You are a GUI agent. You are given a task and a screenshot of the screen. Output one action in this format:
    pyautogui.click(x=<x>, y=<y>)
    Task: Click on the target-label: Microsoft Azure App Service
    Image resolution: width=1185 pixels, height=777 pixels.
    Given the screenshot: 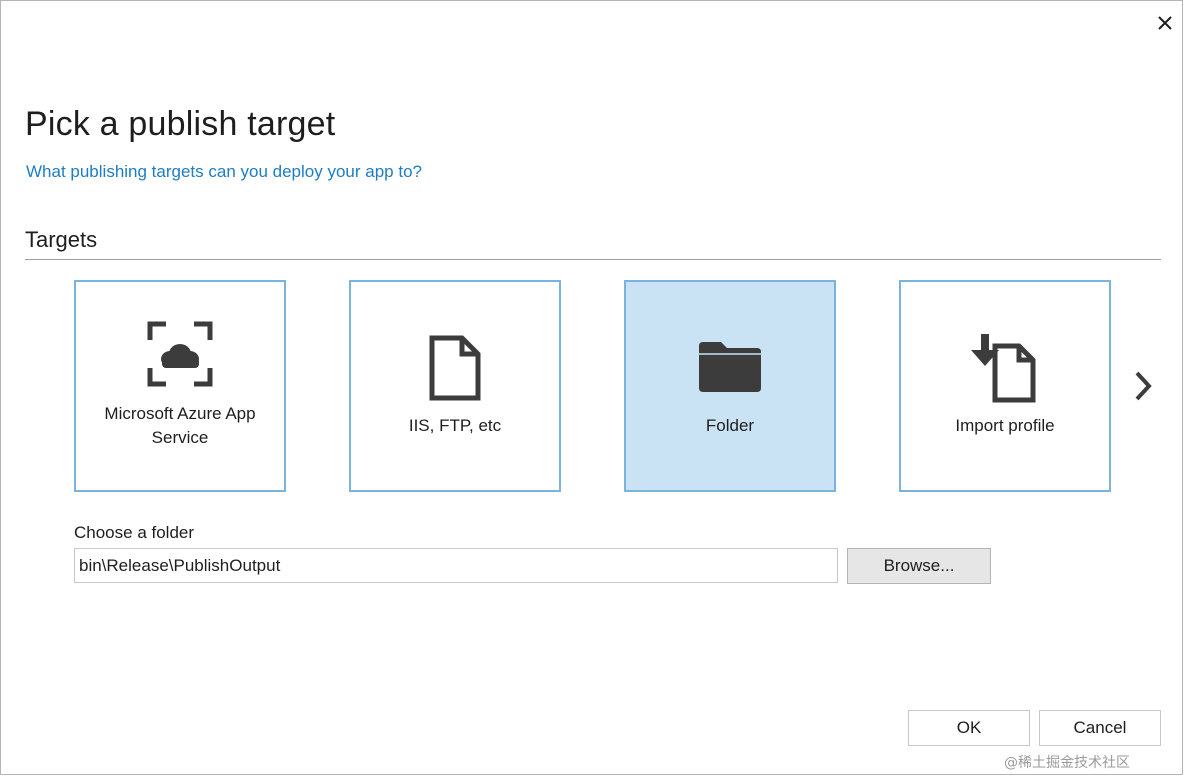 What is the action you would take?
    pyautogui.click(x=180, y=426)
    